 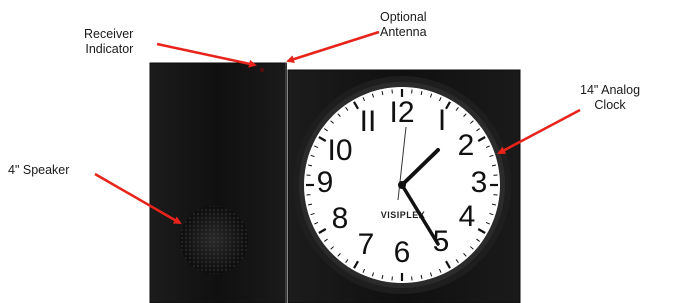 What do you see at coordinates (366, 244) in the screenshot?
I see `numeral-7: 7` at bounding box center [366, 244].